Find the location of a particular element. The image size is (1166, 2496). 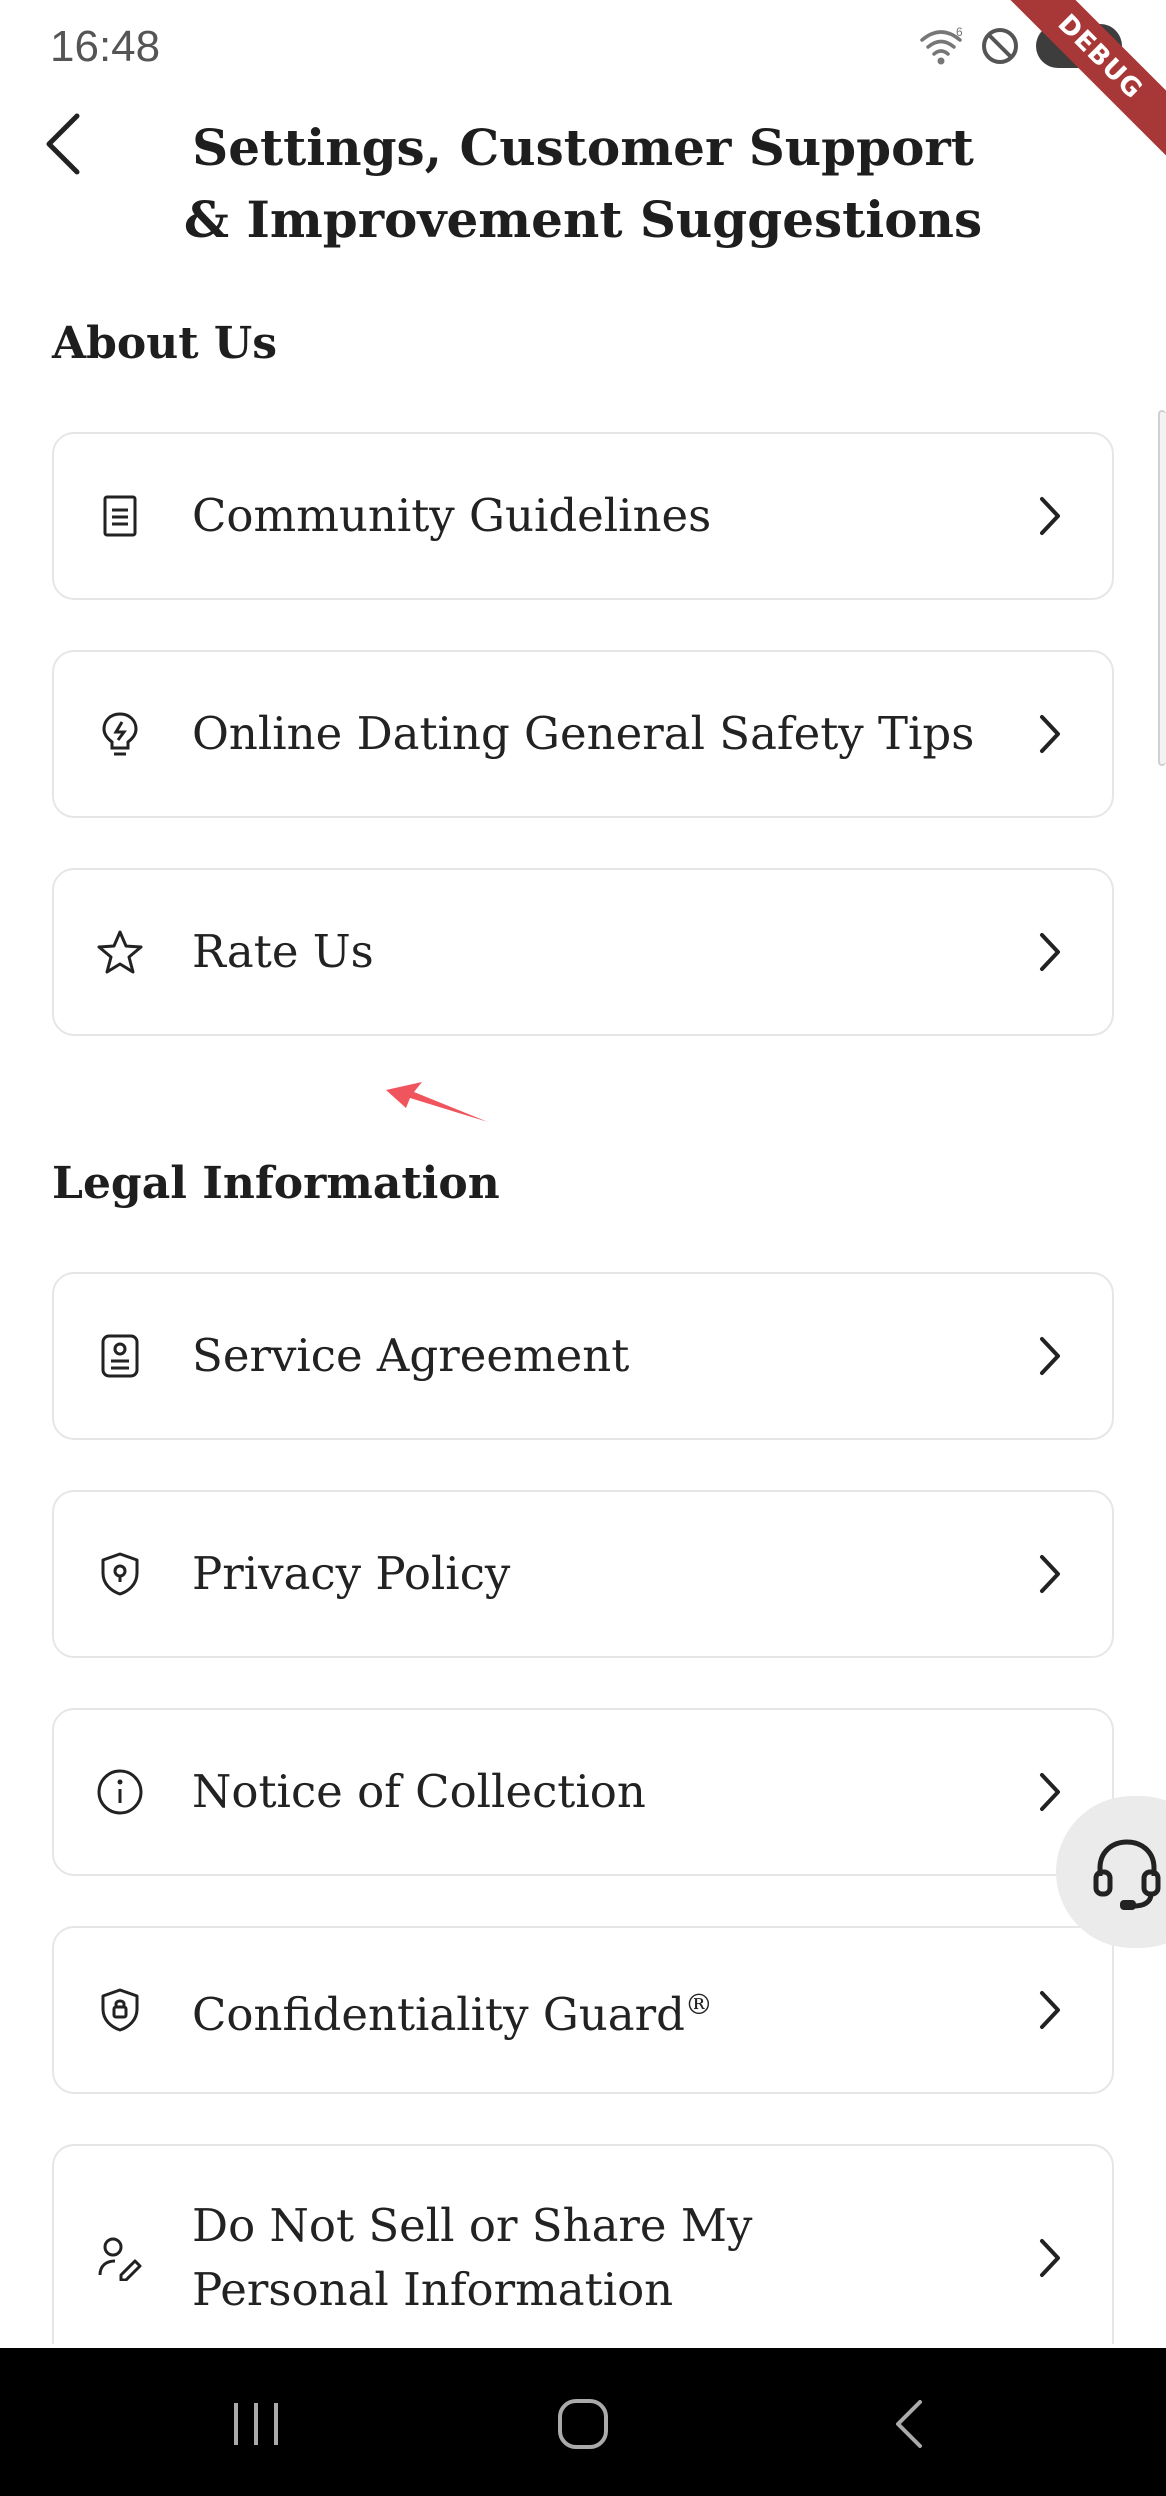

row-notice-of-collection: Notice of Collection is located at coordinates (583, 1792).